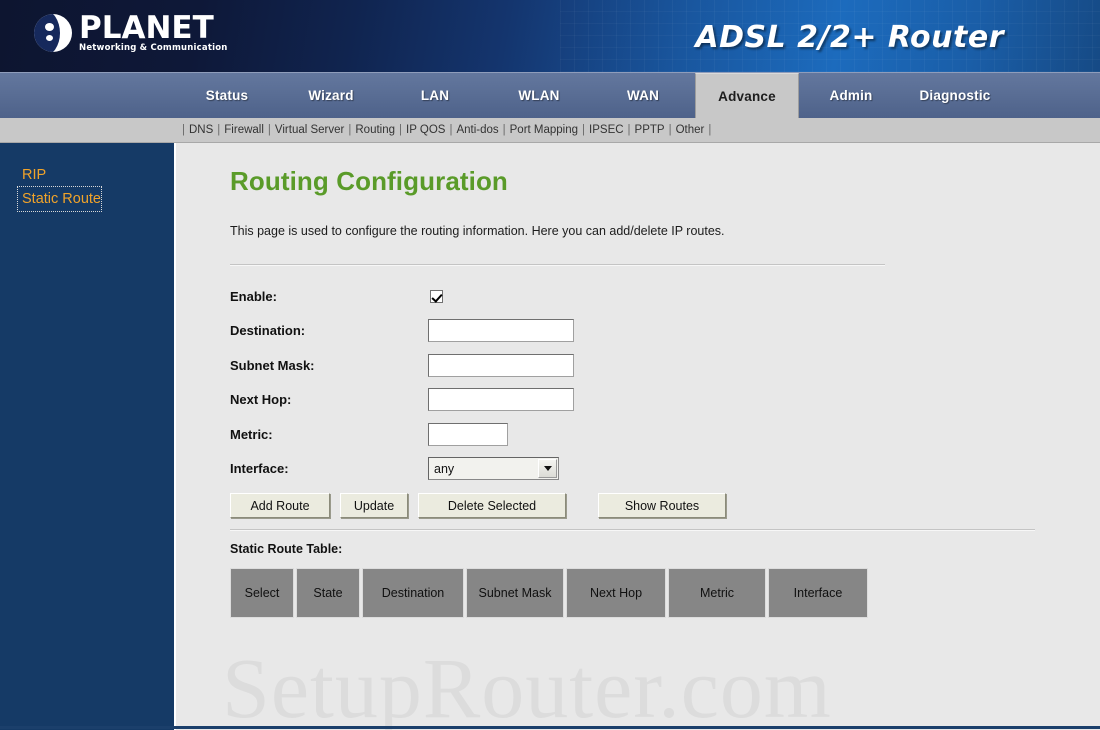 This screenshot has height=730, width=1100. I want to click on enable-checkbox, so click(436, 296).